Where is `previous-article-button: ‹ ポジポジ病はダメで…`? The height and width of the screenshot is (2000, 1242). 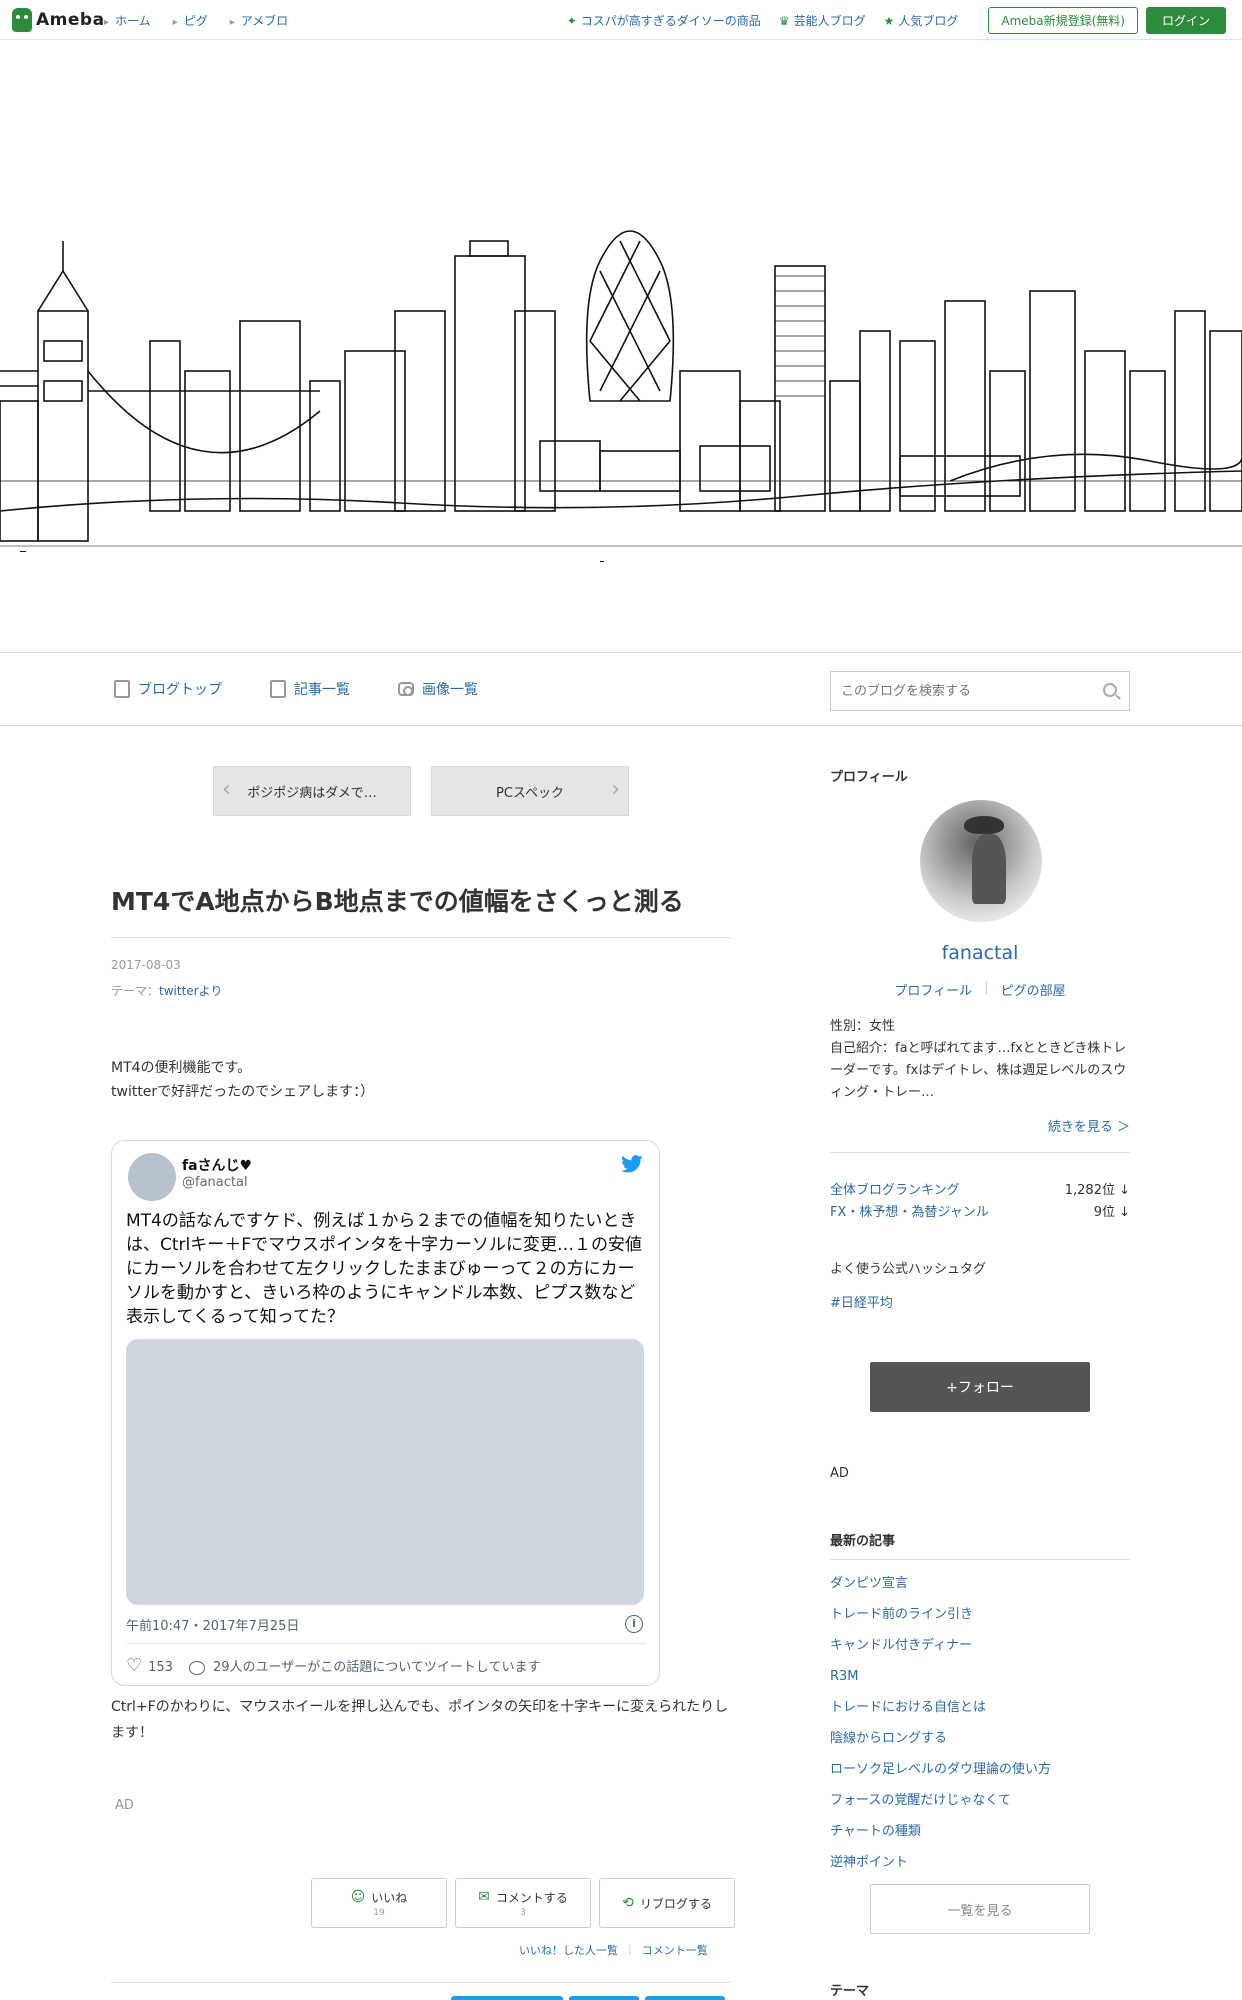
previous-article-button: ‹ ポジポジ病はダメで… is located at coordinates (312, 791).